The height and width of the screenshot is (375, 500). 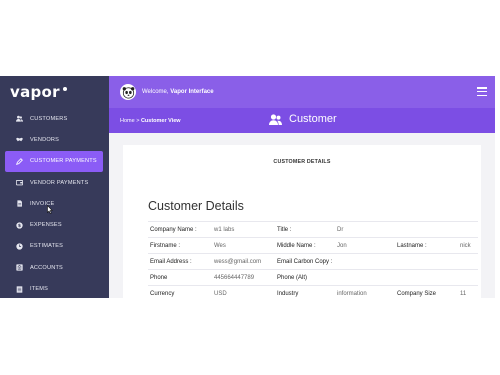 What do you see at coordinates (192, 92) in the screenshot?
I see `welcome-user-name: Vapor Interface` at bounding box center [192, 92].